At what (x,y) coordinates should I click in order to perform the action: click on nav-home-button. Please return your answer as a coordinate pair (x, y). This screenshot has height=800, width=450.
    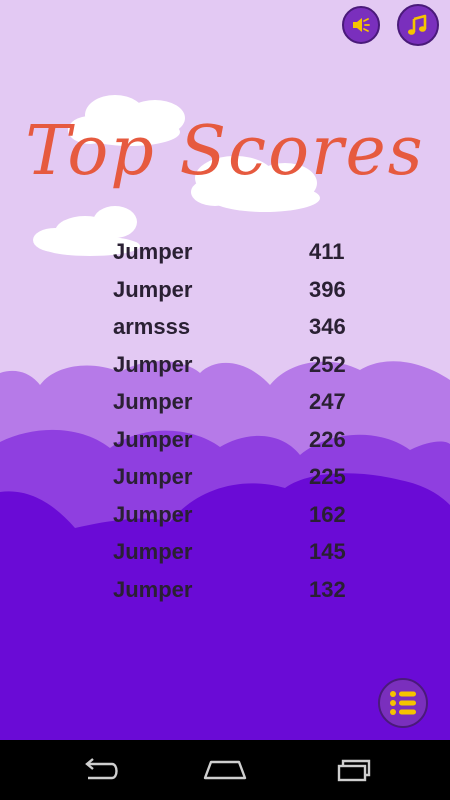
    Looking at the image, I should click on (225, 770).